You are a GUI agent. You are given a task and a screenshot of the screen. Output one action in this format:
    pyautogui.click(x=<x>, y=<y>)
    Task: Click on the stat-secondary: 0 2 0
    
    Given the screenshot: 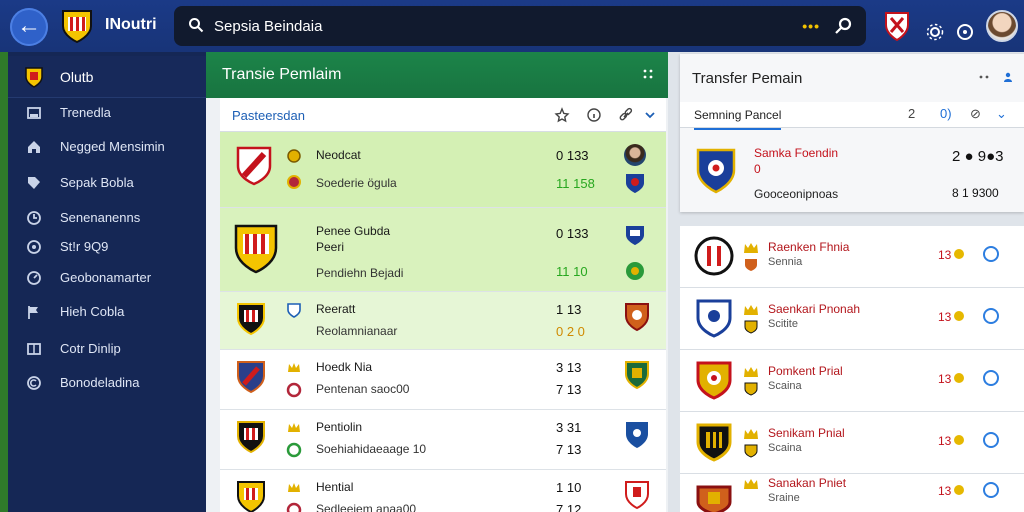 What is the action you would take?
    pyautogui.click(x=570, y=331)
    